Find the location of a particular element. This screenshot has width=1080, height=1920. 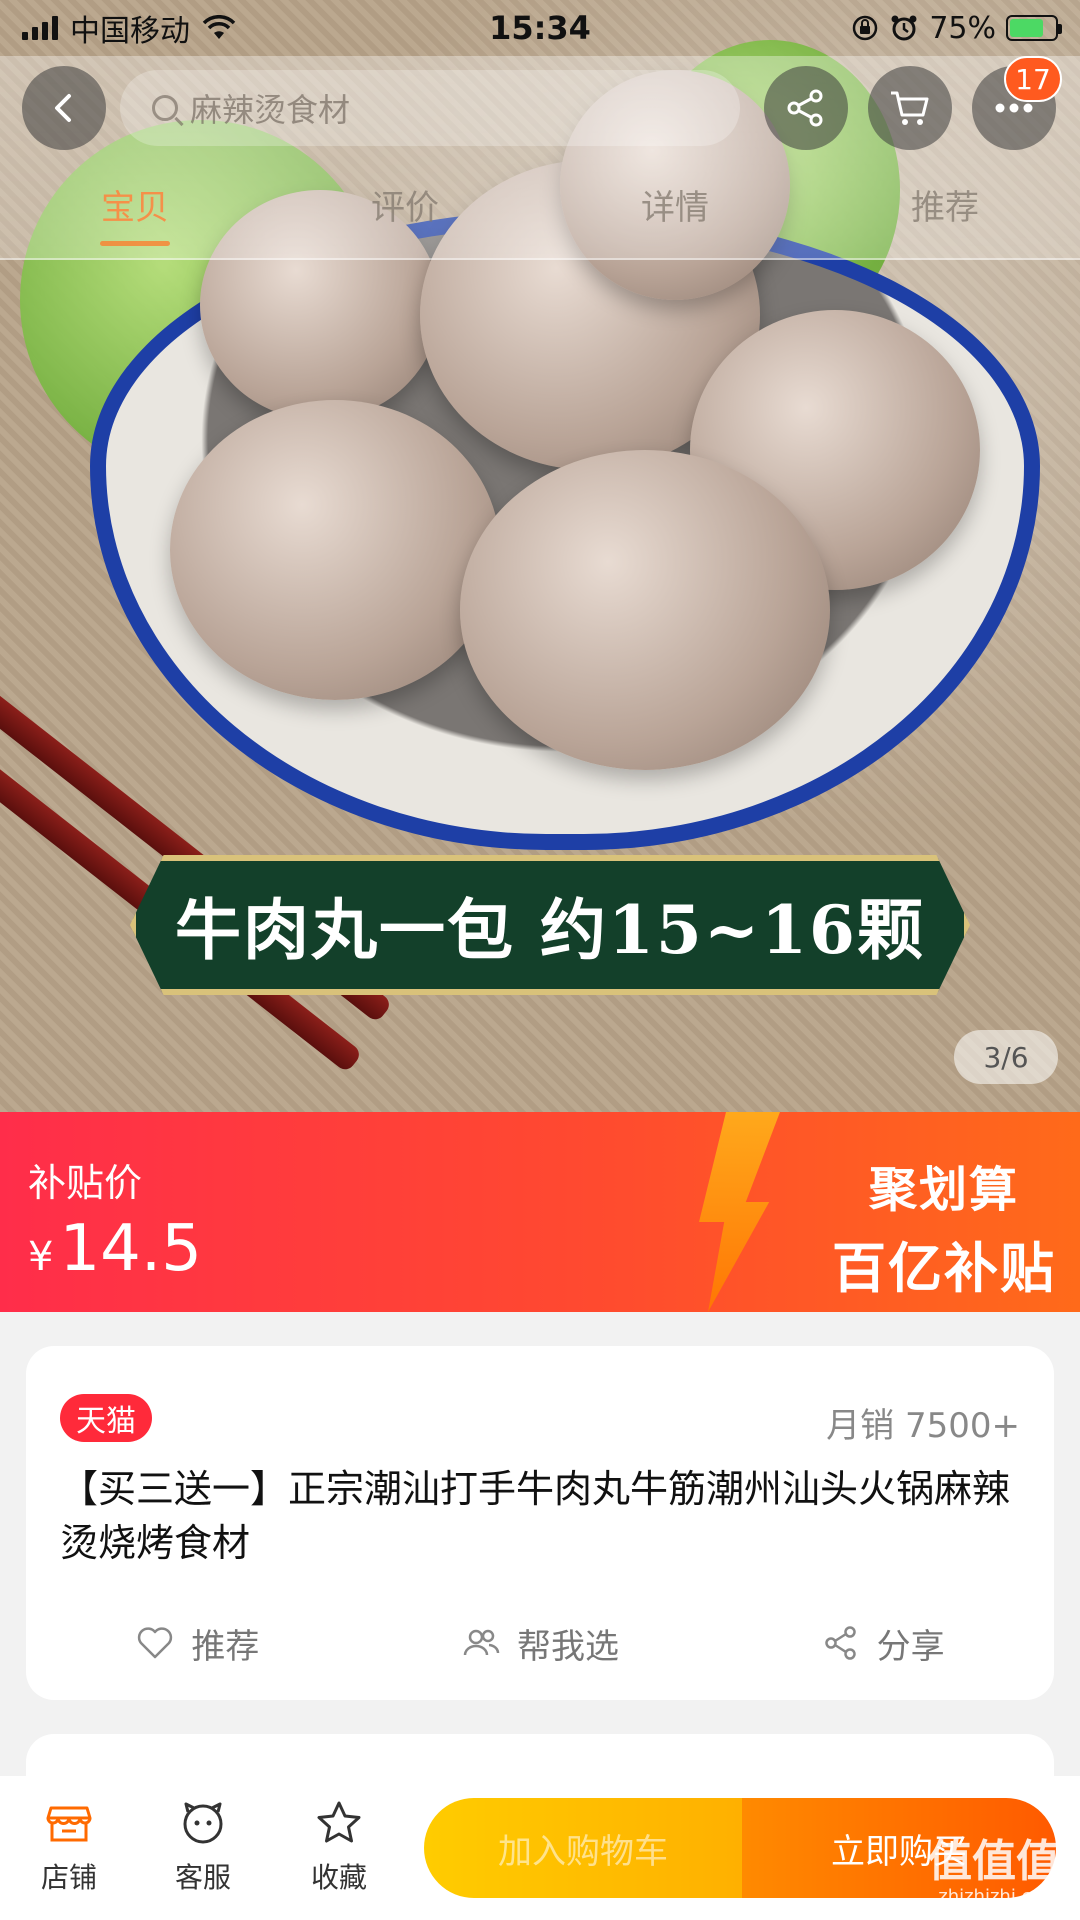

clock: 15:34 is located at coordinates (540, 28).